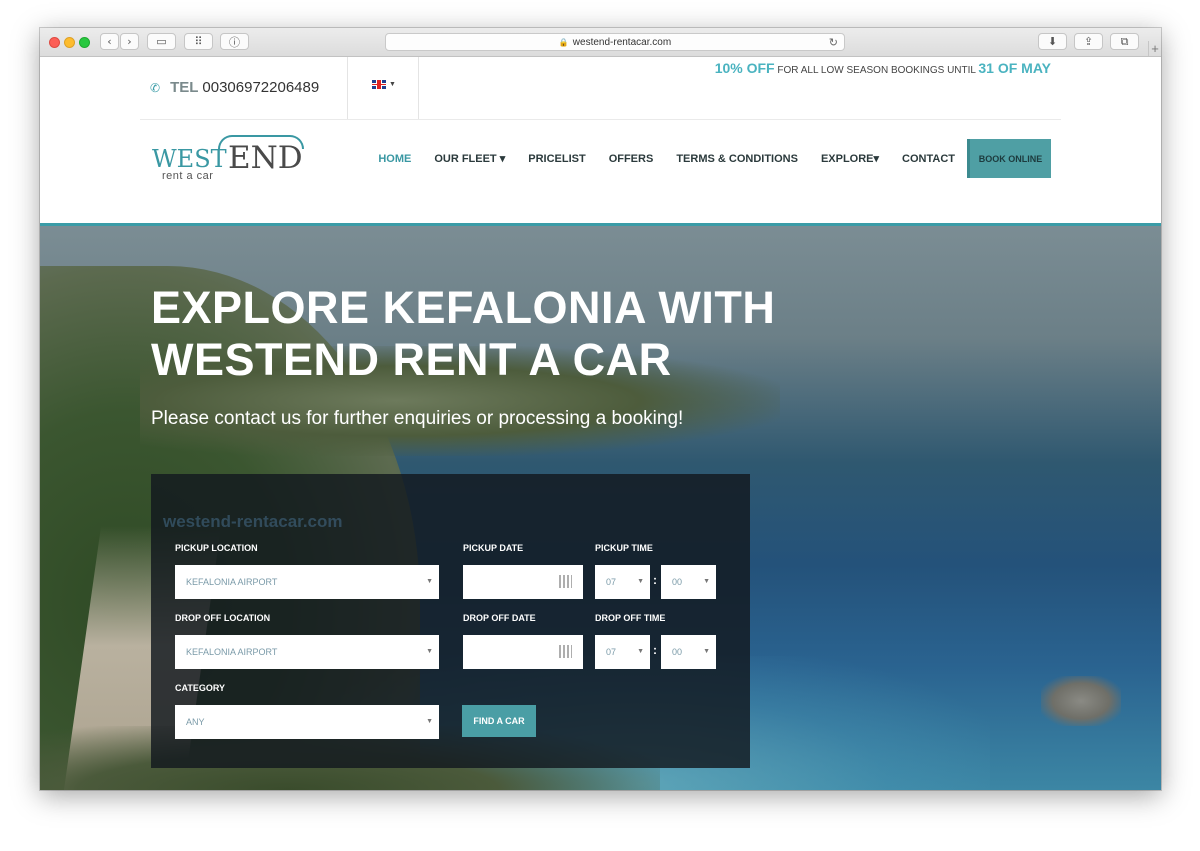  What do you see at coordinates (54, 42) in the screenshot?
I see `close-window-button` at bounding box center [54, 42].